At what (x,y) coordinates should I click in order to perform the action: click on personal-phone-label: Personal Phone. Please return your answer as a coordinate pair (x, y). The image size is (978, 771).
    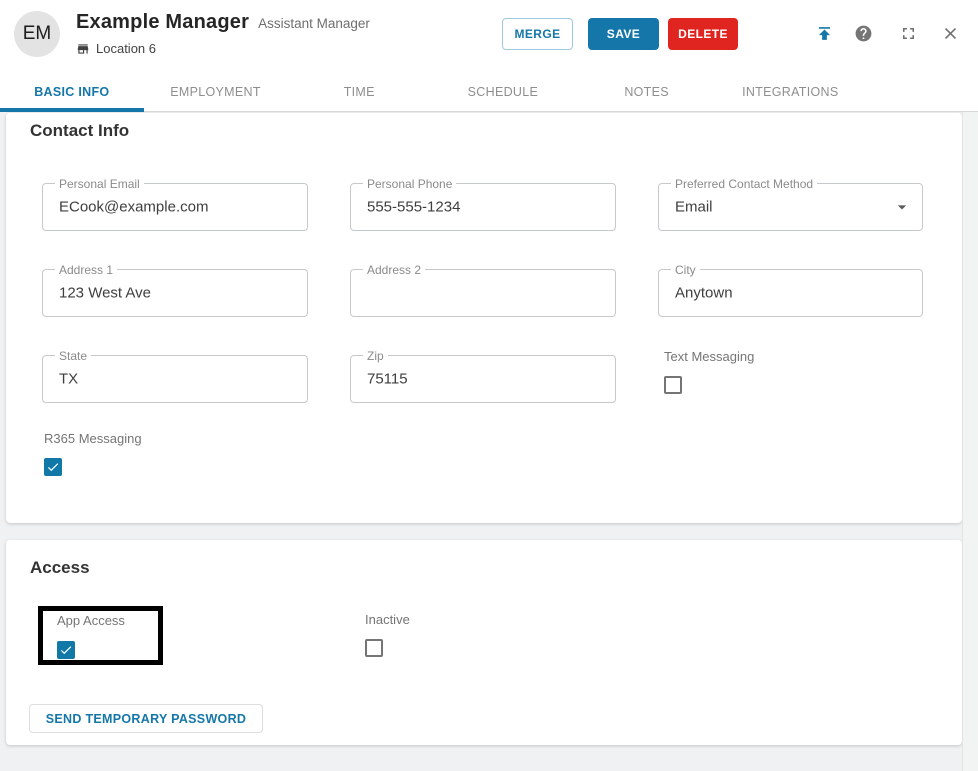
    Looking at the image, I should click on (410, 184).